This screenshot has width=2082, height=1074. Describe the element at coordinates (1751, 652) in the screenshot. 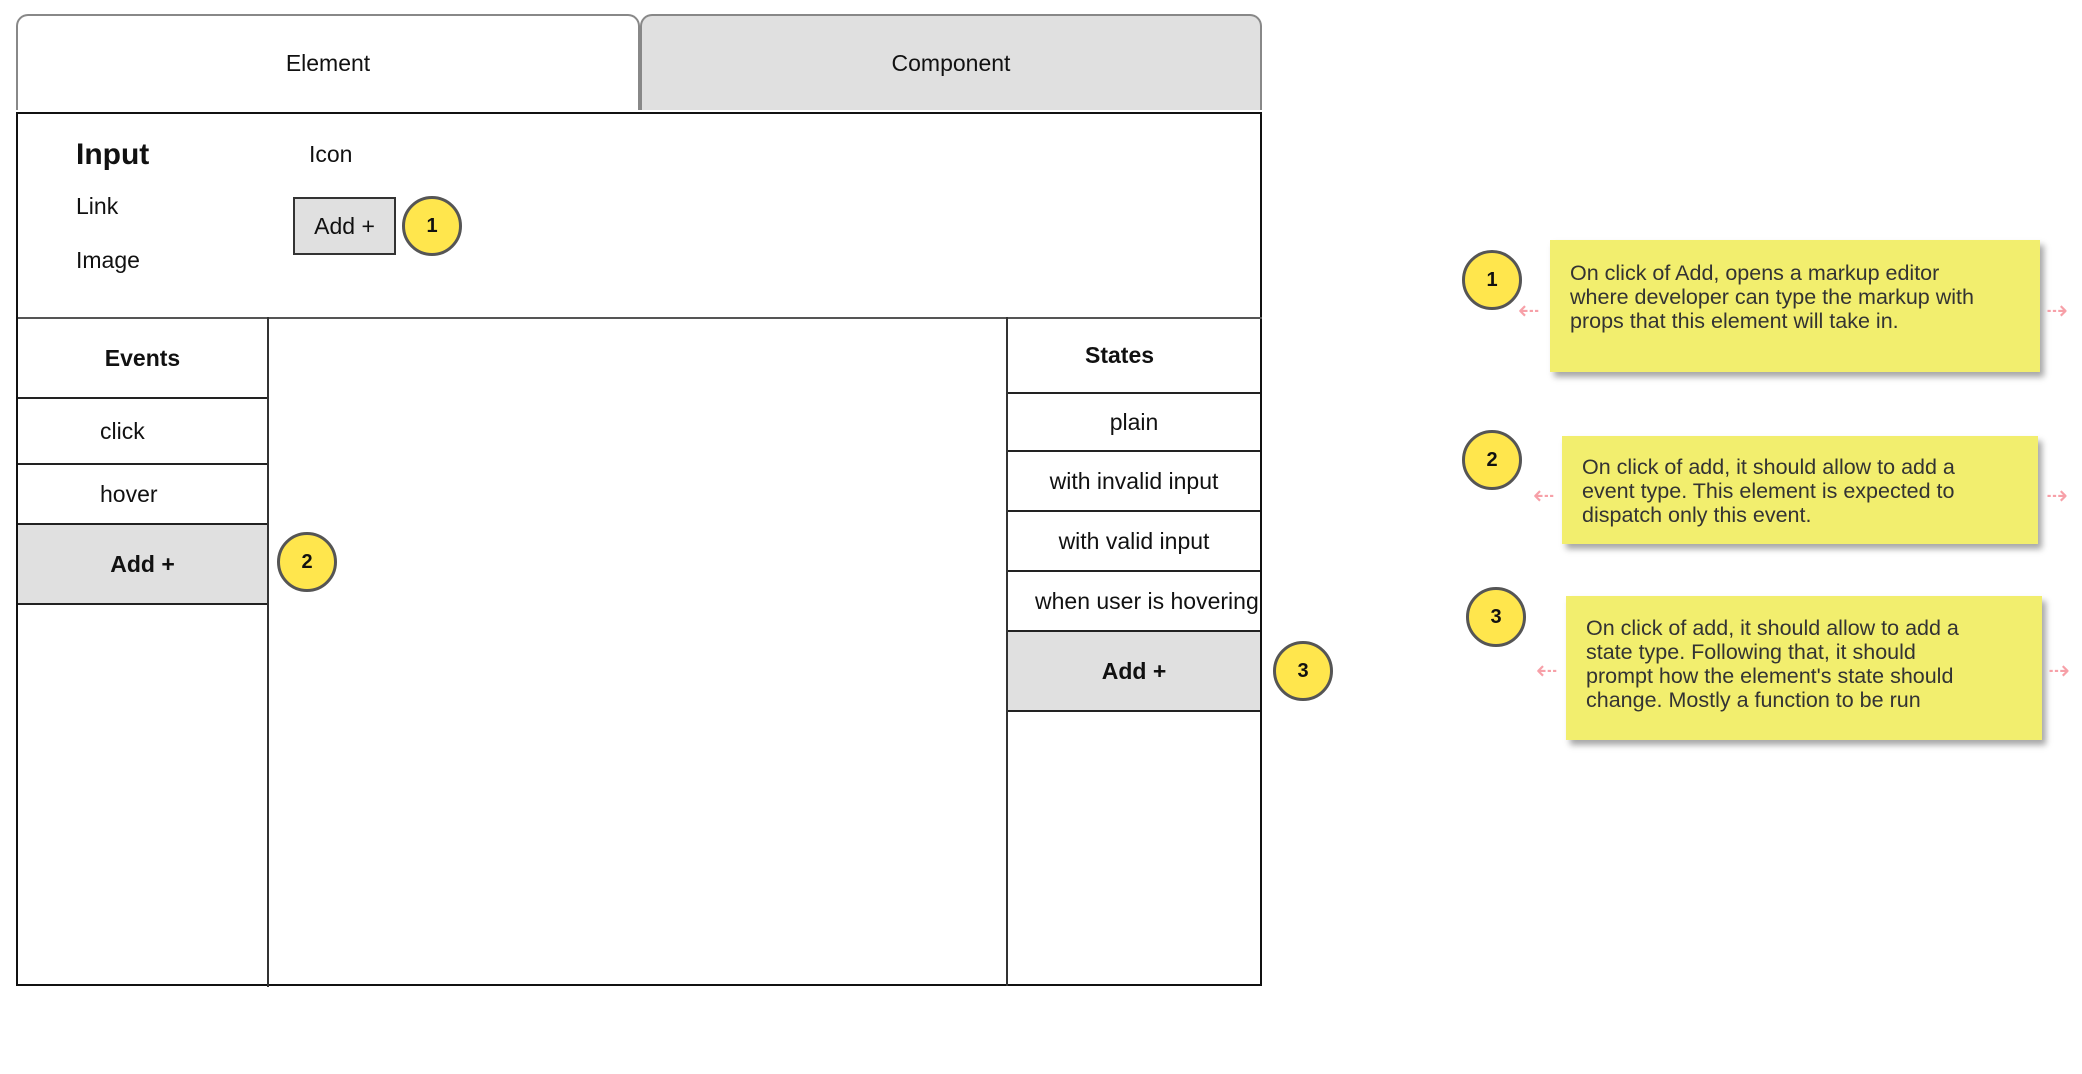

I see `note-3-line: state type. Following that, it should` at that location.